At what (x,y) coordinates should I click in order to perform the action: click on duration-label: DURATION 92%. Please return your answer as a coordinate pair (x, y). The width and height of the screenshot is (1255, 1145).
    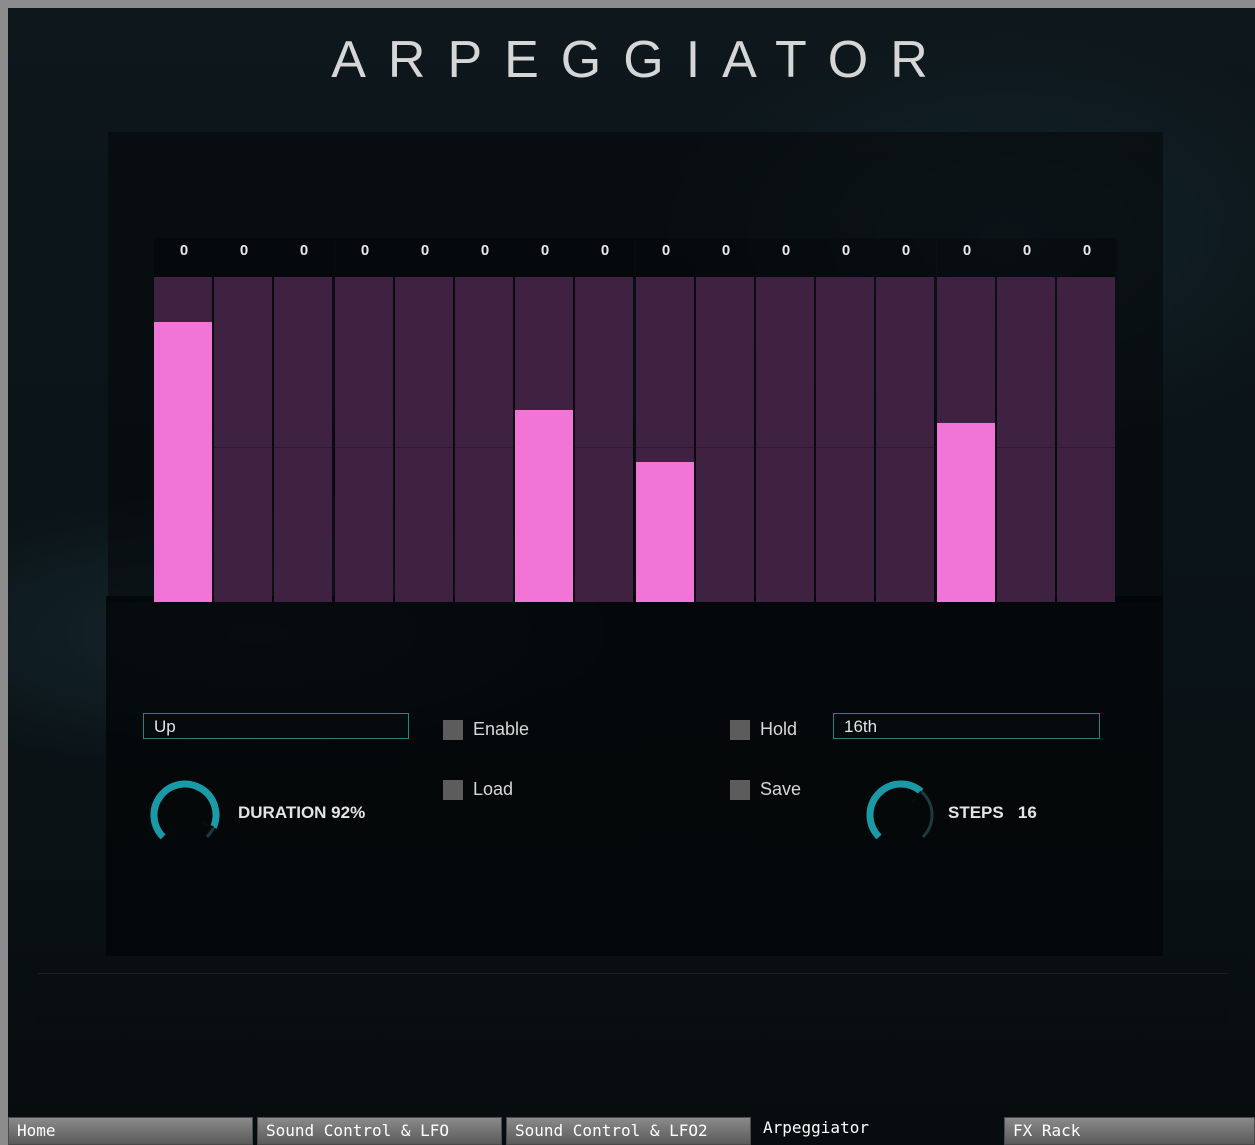
    Looking at the image, I should click on (302, 812).